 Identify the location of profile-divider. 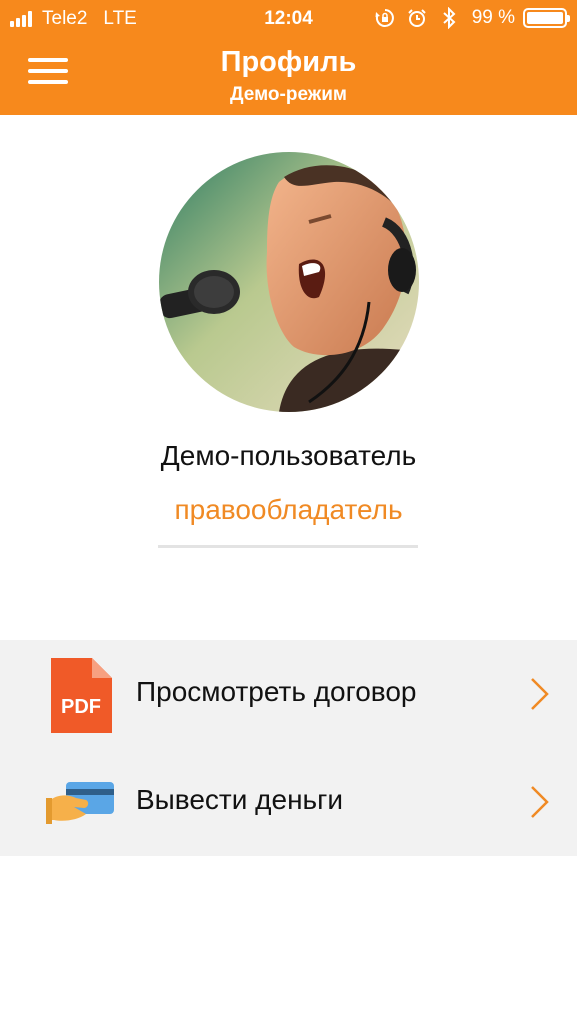
(288, 546).